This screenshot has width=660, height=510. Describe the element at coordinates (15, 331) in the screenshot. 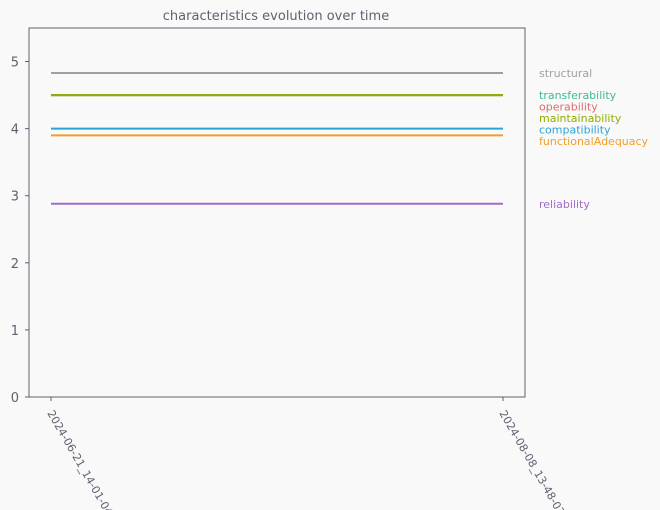

I see `y-tick-label: 1` at that location.